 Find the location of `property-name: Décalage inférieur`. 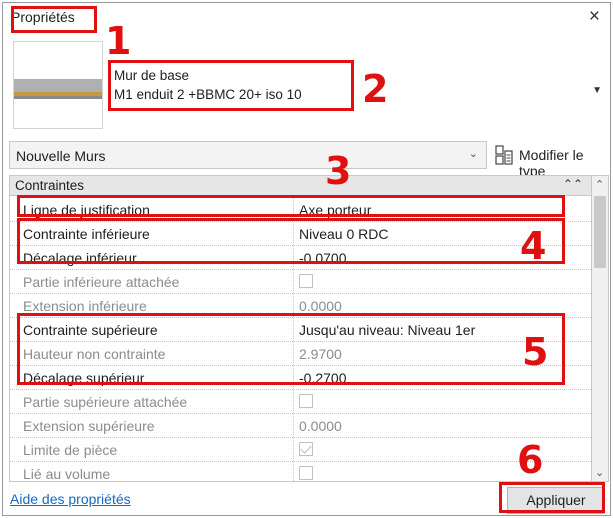

property-name: Décalage inférieur is located at coordinates (80, 258).